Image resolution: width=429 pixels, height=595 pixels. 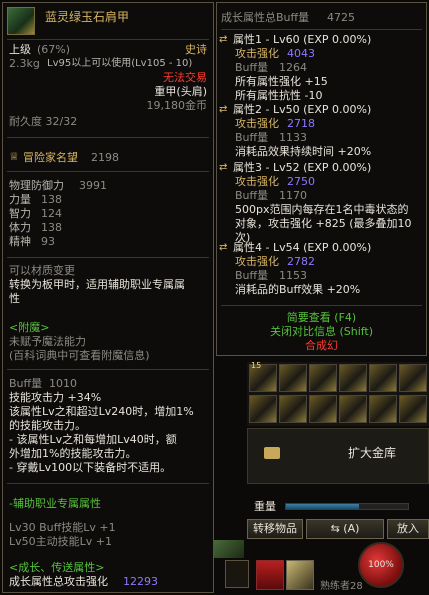 I want to click on sort-icon: ⇆, so click(x=337, y=528).